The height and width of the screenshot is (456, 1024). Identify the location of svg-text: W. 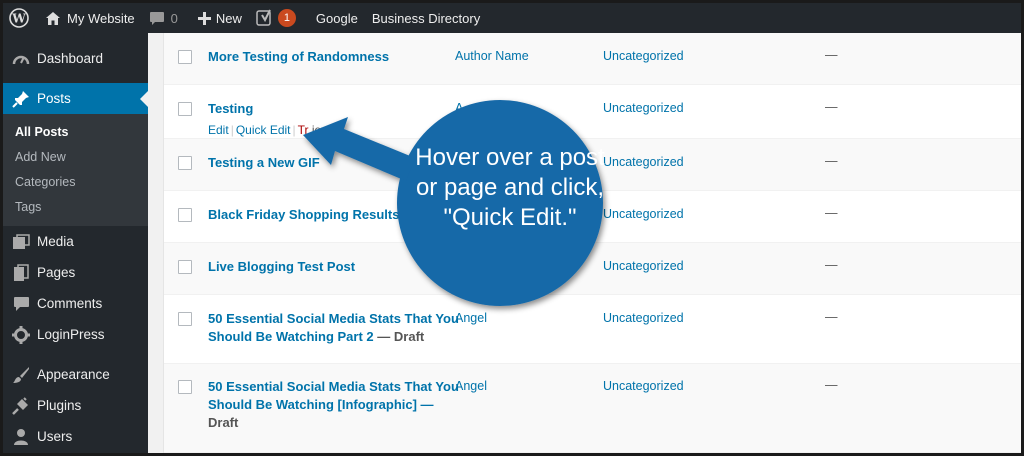
(18, 19).